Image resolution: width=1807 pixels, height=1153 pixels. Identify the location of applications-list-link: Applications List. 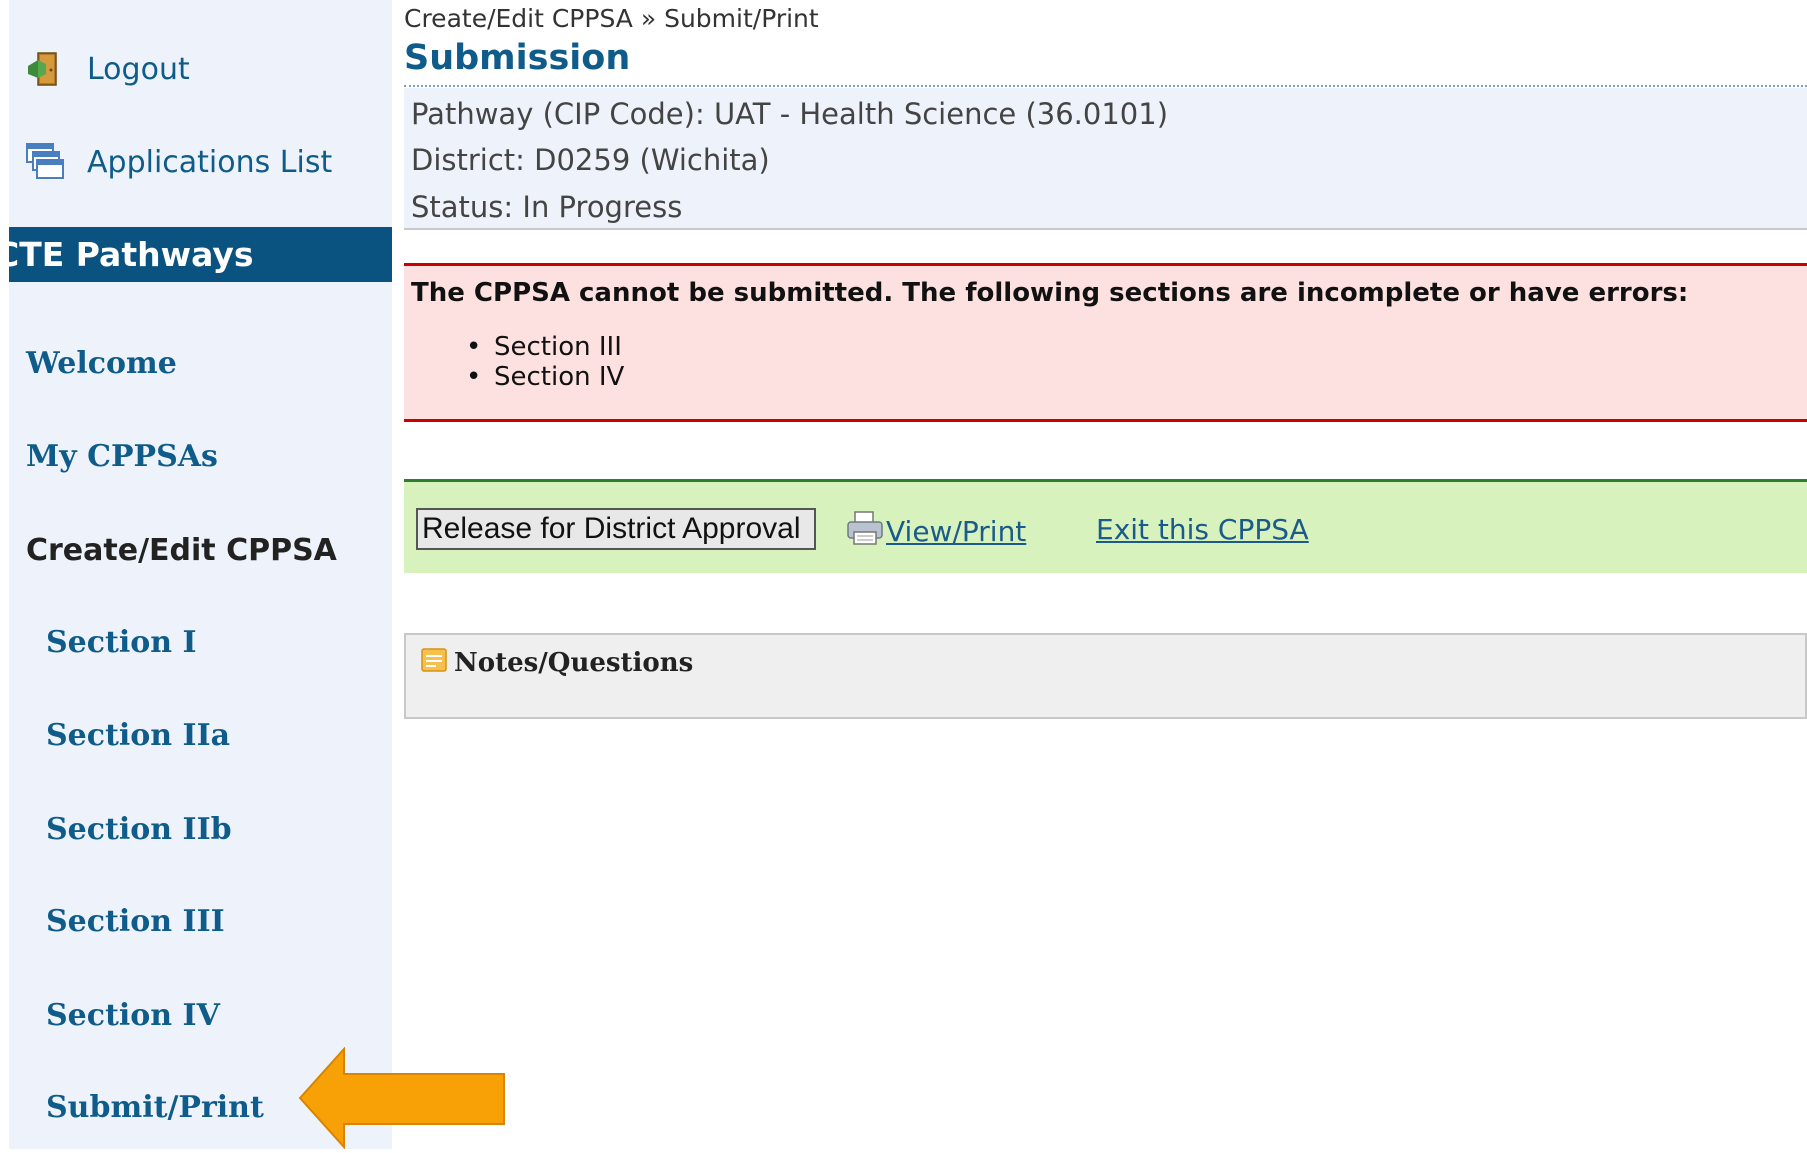
(178, 162).